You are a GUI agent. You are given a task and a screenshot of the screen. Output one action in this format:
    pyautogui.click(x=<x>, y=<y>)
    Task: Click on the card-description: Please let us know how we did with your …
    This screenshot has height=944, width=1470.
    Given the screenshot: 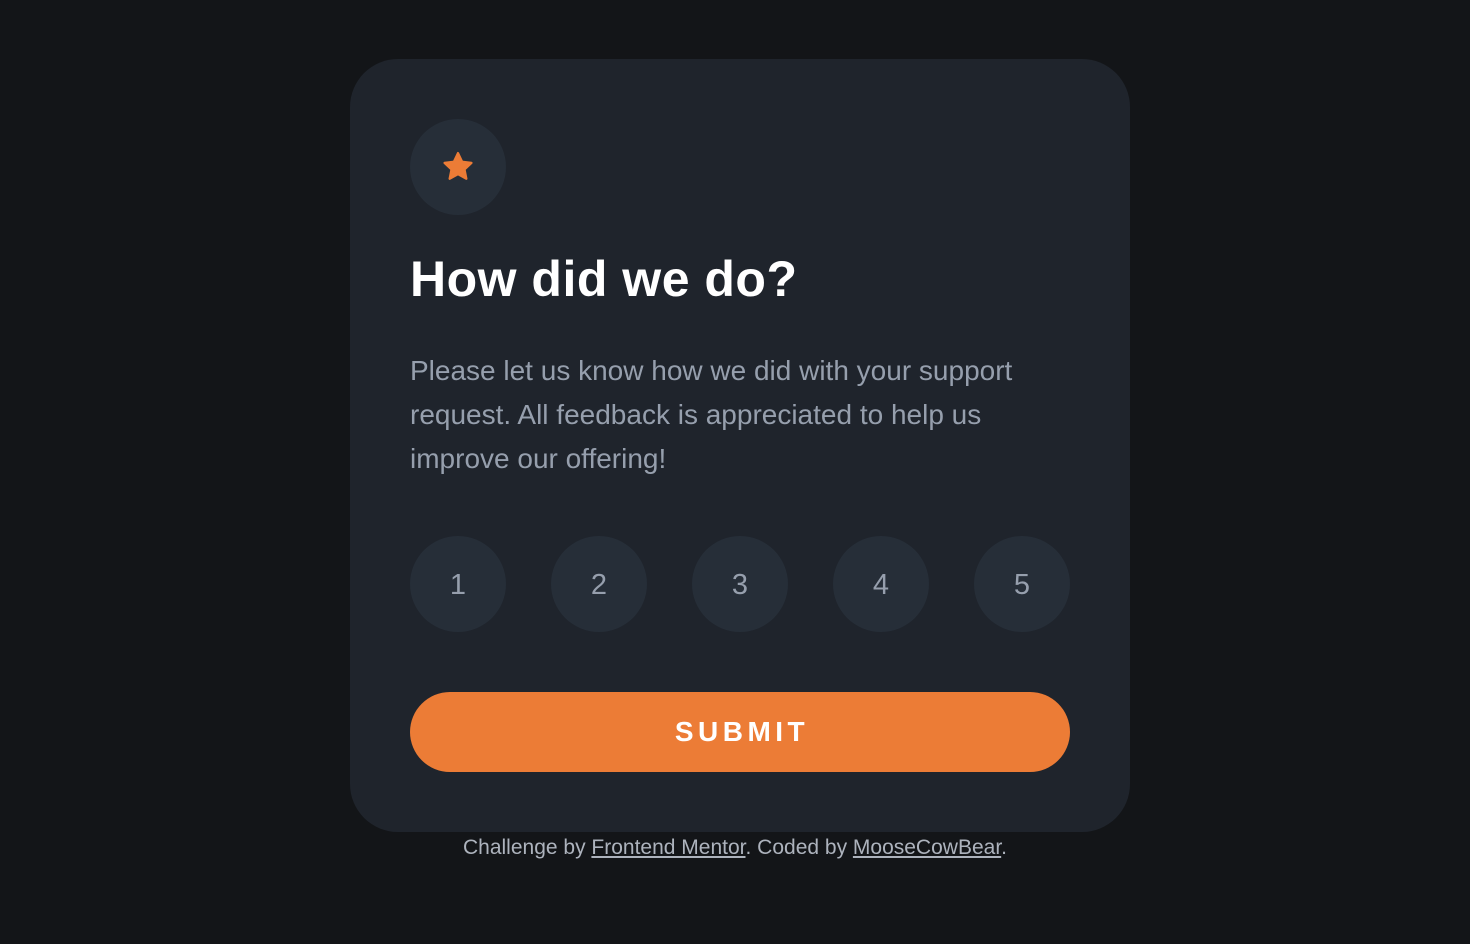 What is the action you would take?
    pyautogui.click(x=711, y=414)
    